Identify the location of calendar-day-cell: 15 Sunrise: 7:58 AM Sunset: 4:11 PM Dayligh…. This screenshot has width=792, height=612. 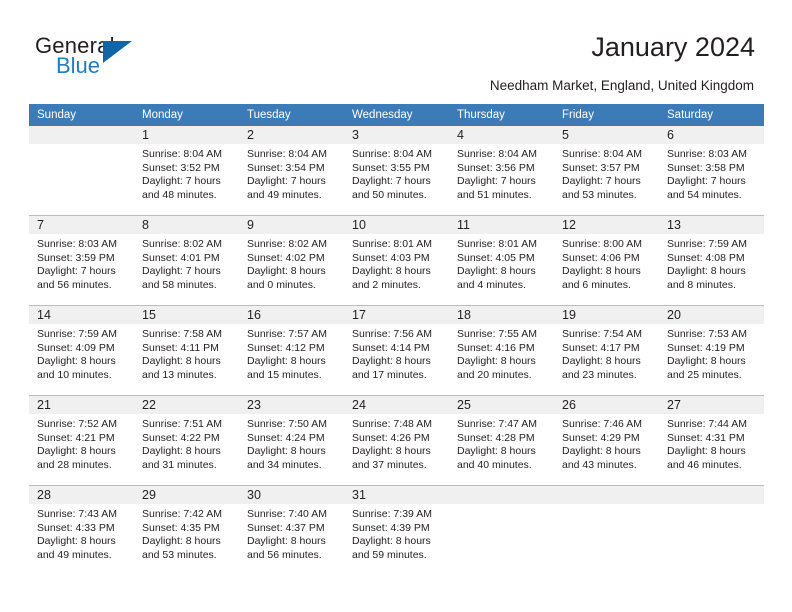
(186, 350).